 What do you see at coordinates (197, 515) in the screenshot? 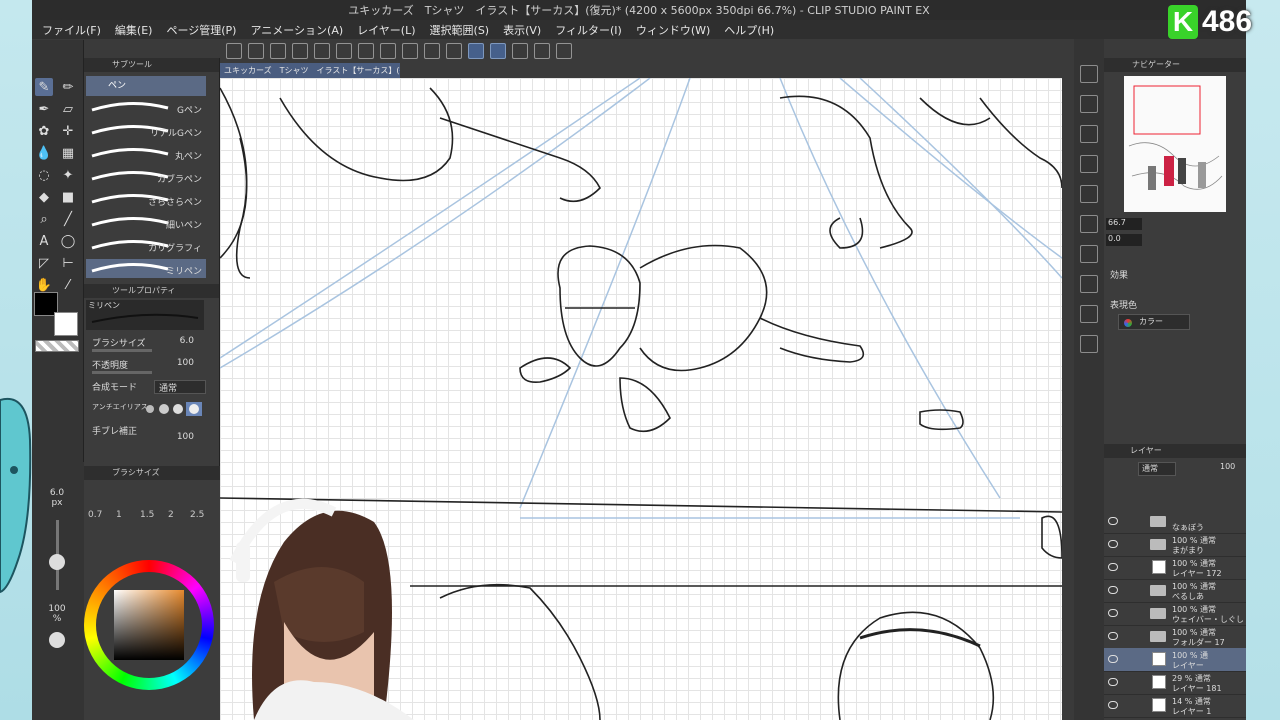
I see `brush-size-preset: 2.5` at bounding box center [197, 515].